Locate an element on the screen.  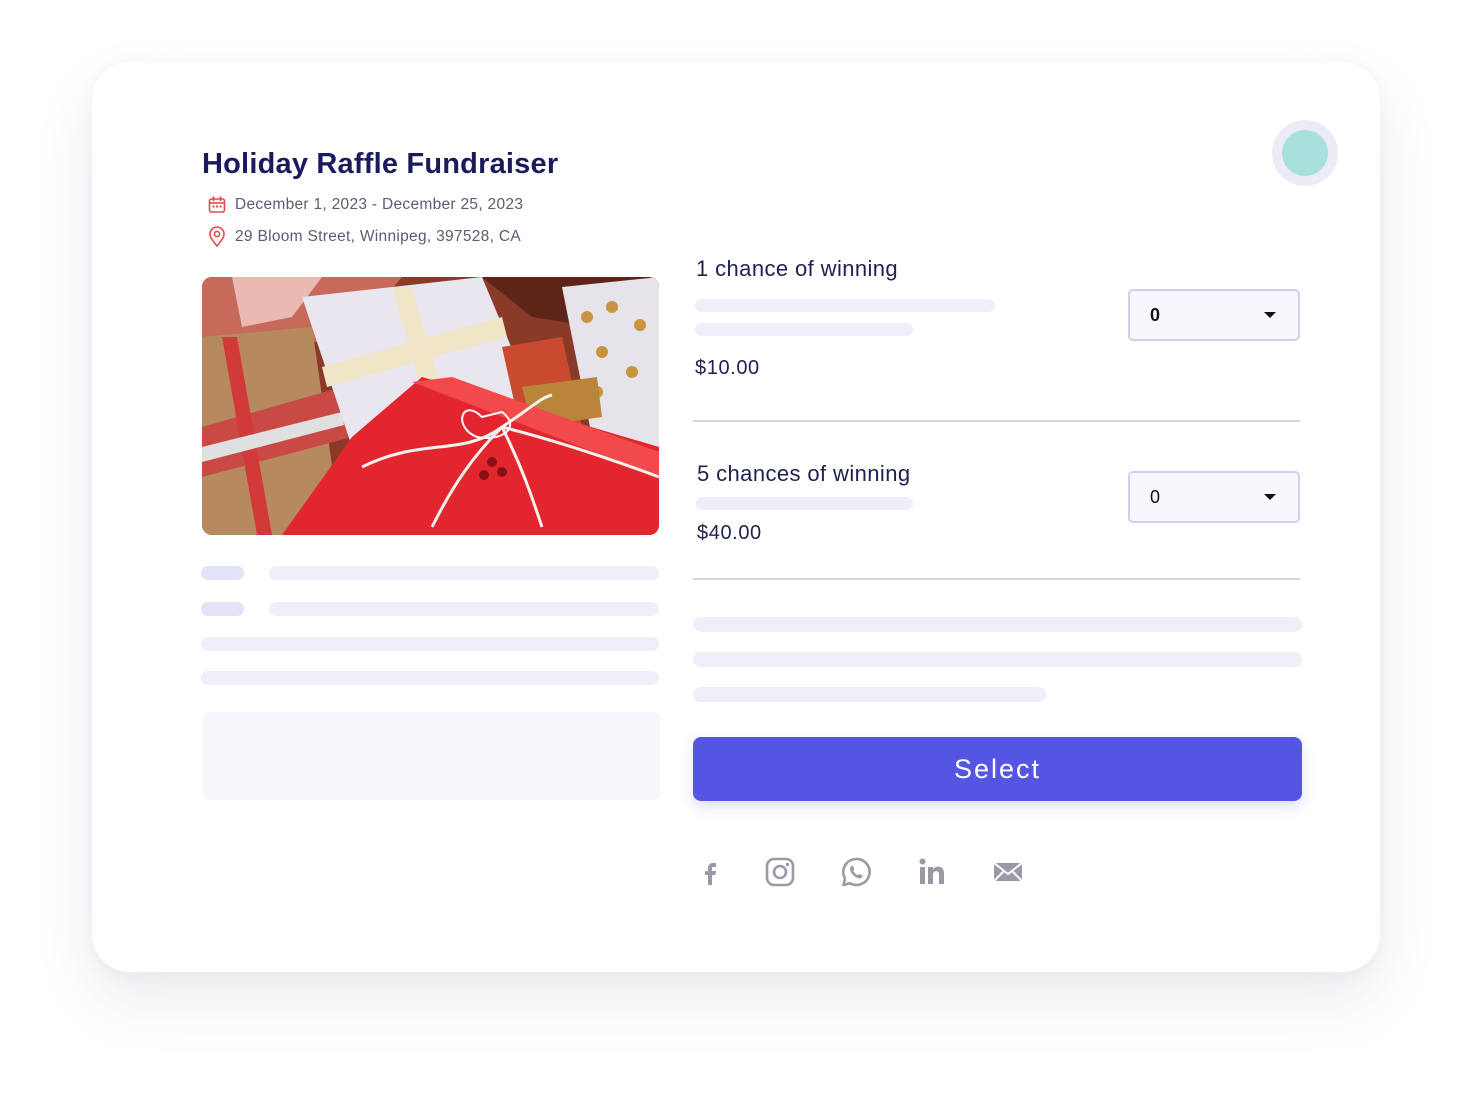
placeholder-block is located at coordinates (431, 756).